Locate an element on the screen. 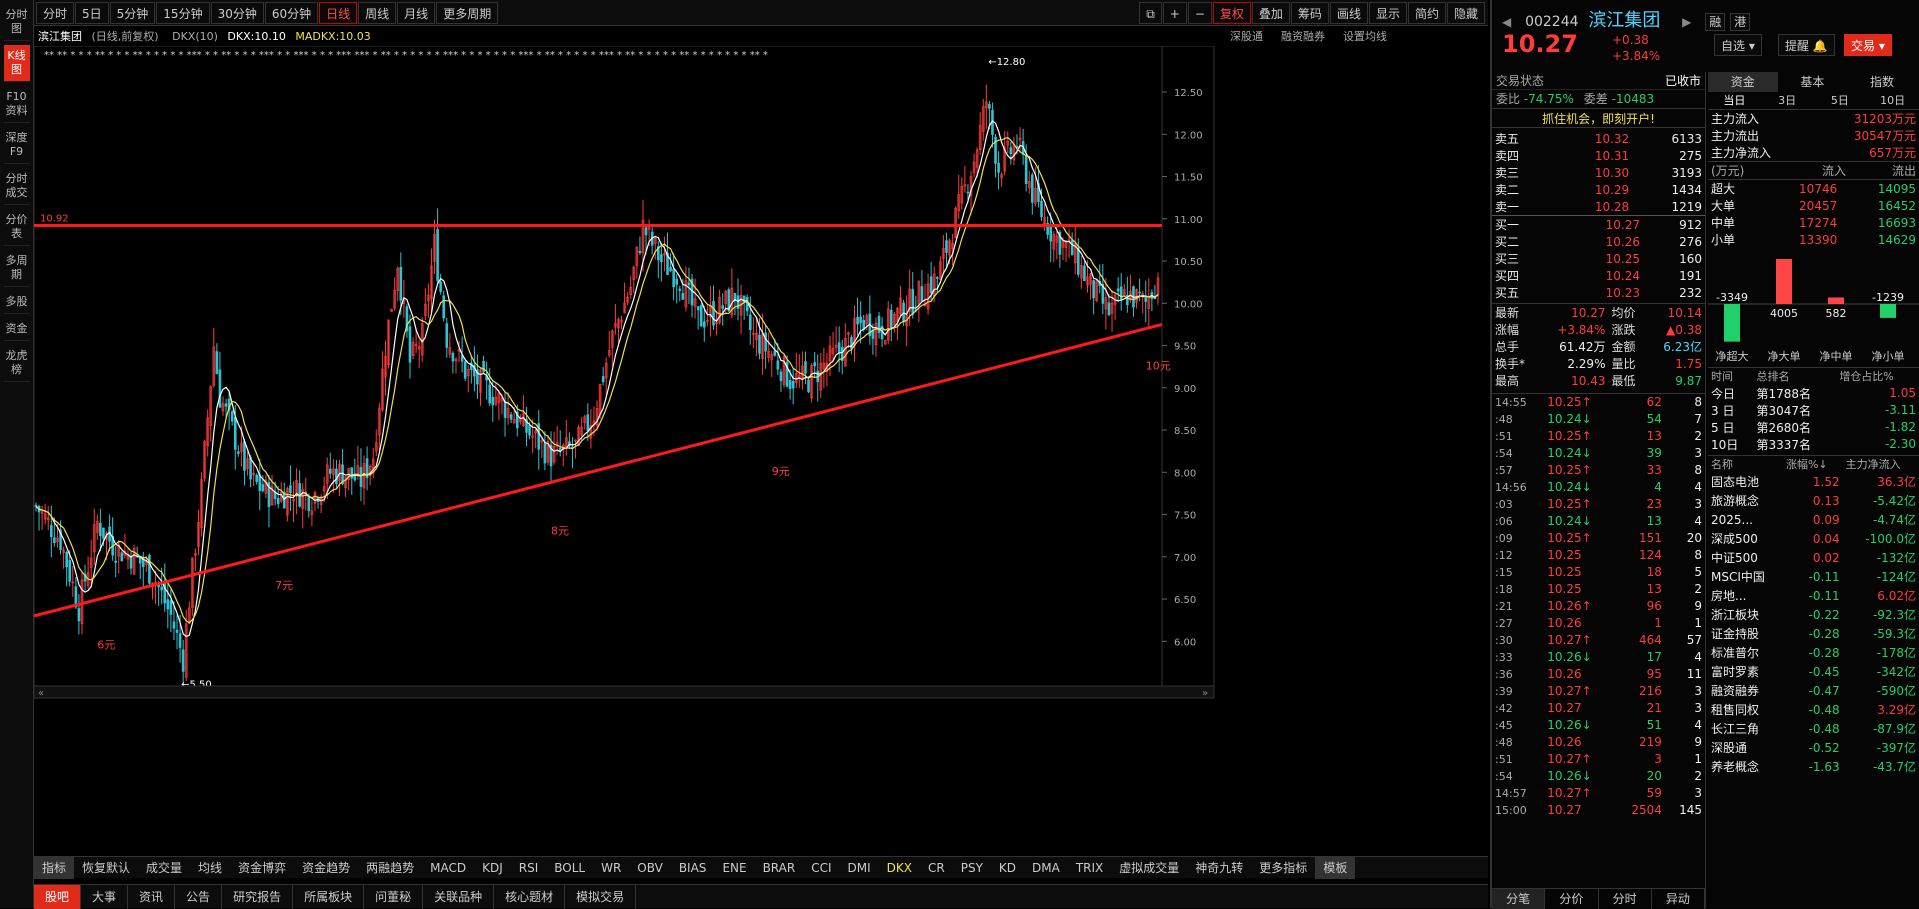  indicator-tab: 资金趋势 is located at coordinates (326, 868).